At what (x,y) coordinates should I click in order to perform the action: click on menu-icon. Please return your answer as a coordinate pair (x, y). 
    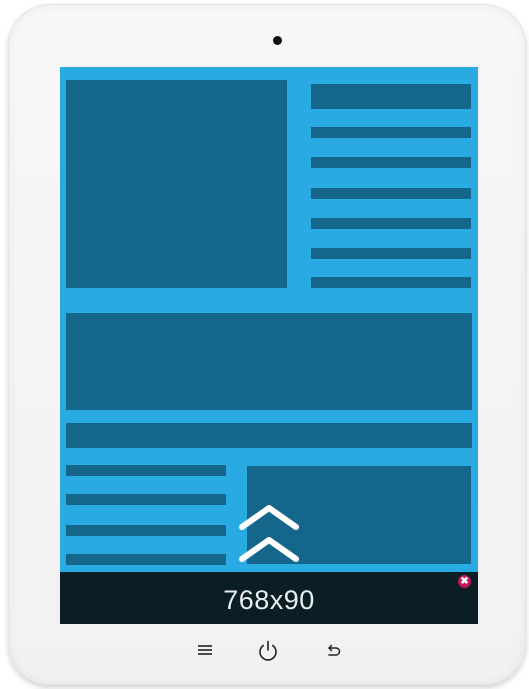
    Looking at the image, I should click on (205, 650).